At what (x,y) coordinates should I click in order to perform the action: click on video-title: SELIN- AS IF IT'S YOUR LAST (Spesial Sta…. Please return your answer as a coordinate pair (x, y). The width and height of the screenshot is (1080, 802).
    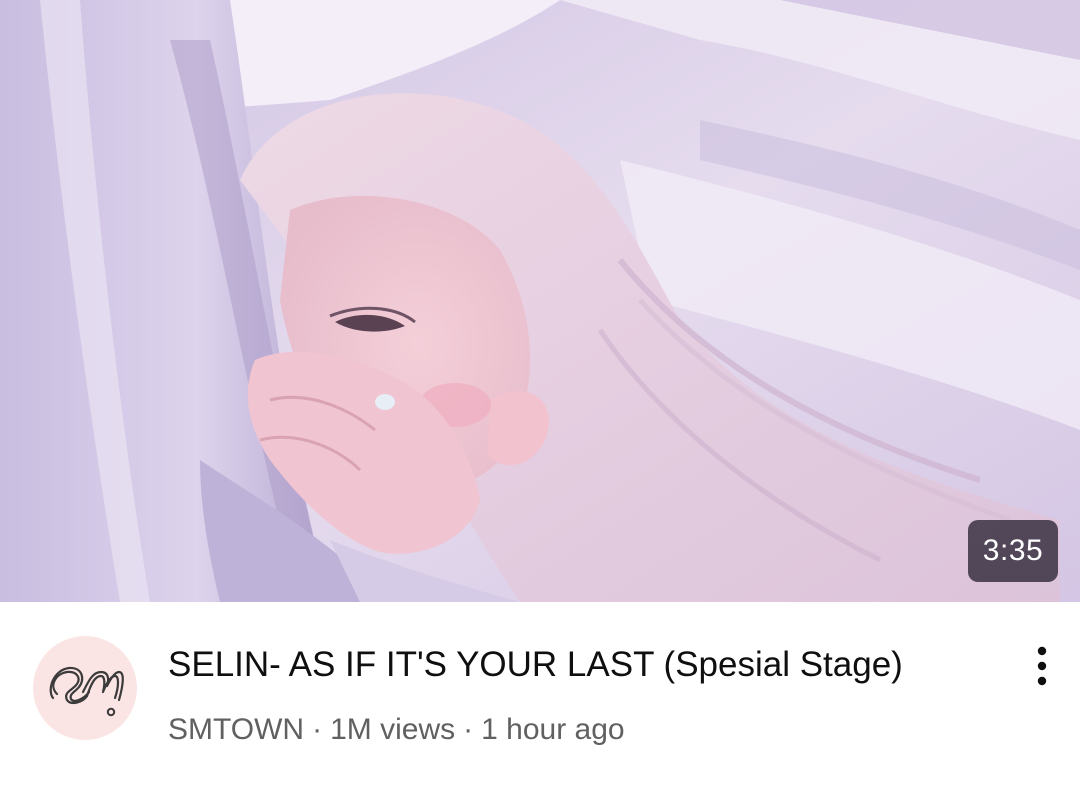
    Looking at the image, I should click on (578, 665).